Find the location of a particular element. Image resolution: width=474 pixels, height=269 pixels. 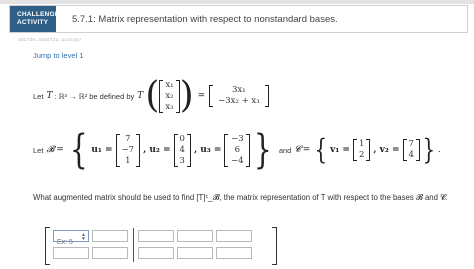

input-vector: x₁ x₂ x₃ is located at coordinates (169, 96).